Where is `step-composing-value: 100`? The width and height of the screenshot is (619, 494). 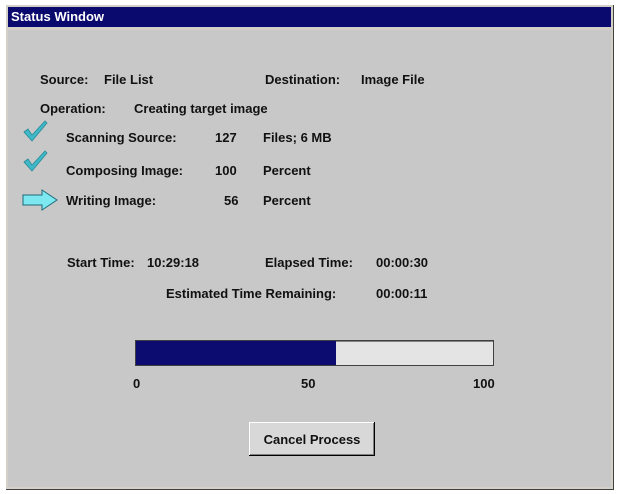 step-composing-value: 100 is located at coordinates (226, 170).